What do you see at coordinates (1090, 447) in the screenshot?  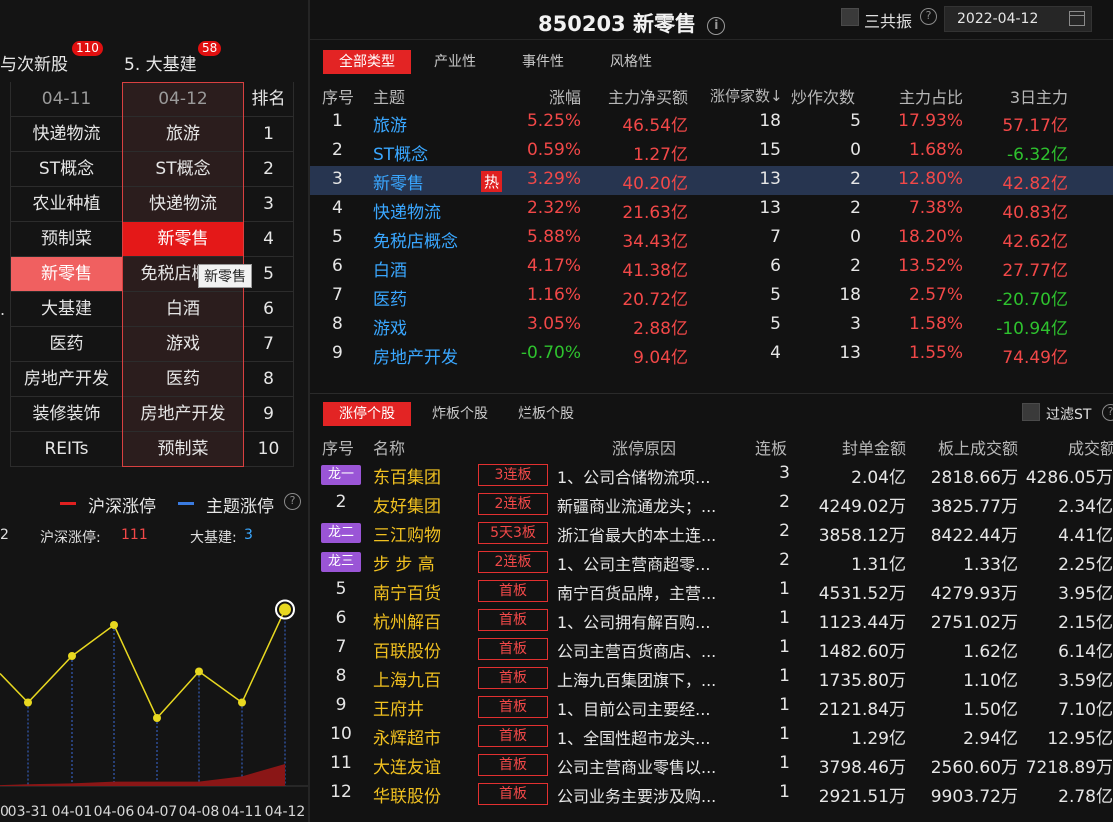 I see `col-vol: 成交额` at bounding box center [1090, 447].